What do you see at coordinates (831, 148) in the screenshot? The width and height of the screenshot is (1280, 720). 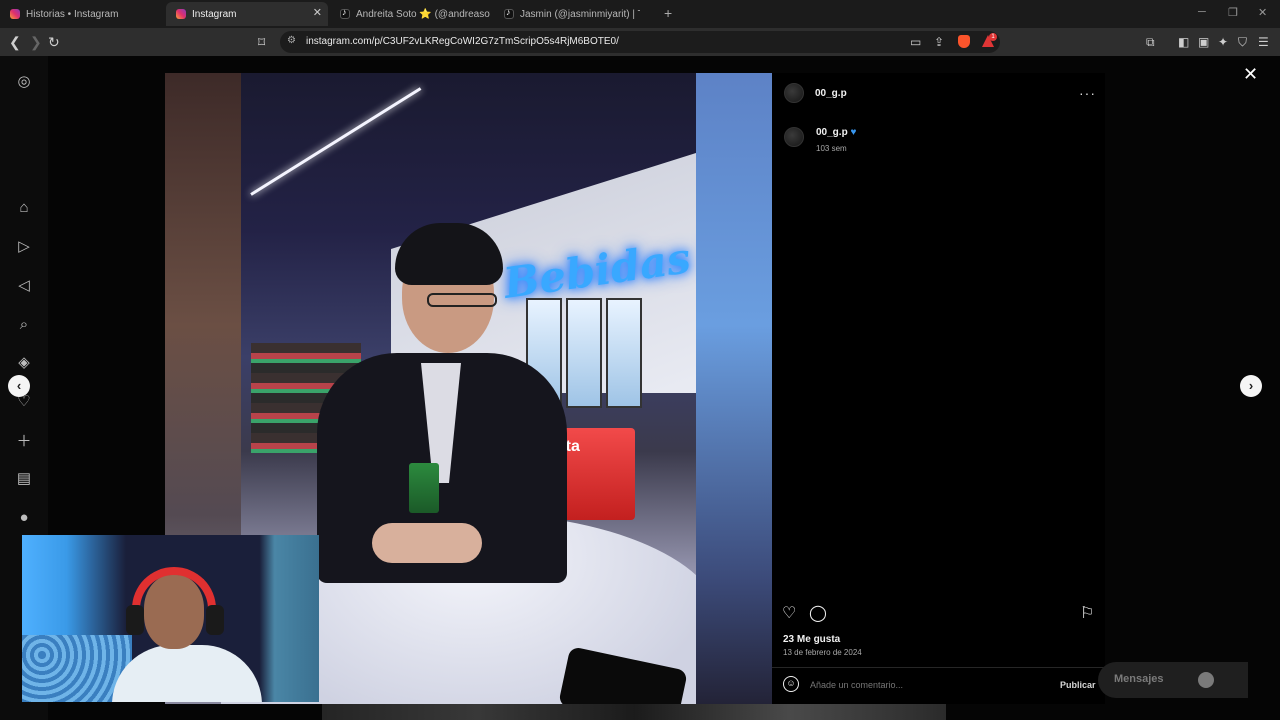 I see `caption-time: 103 sem` at bounding box center [831, 148].